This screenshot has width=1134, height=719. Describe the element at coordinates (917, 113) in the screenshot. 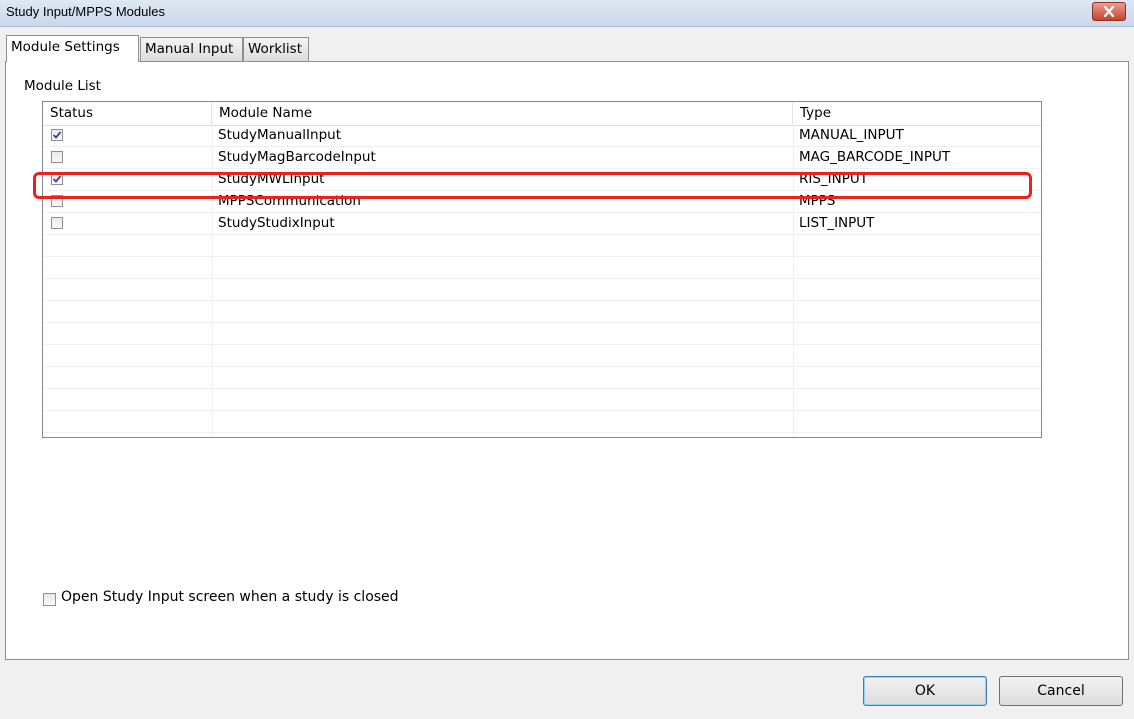

I see `column-header-type: Type` at that location.